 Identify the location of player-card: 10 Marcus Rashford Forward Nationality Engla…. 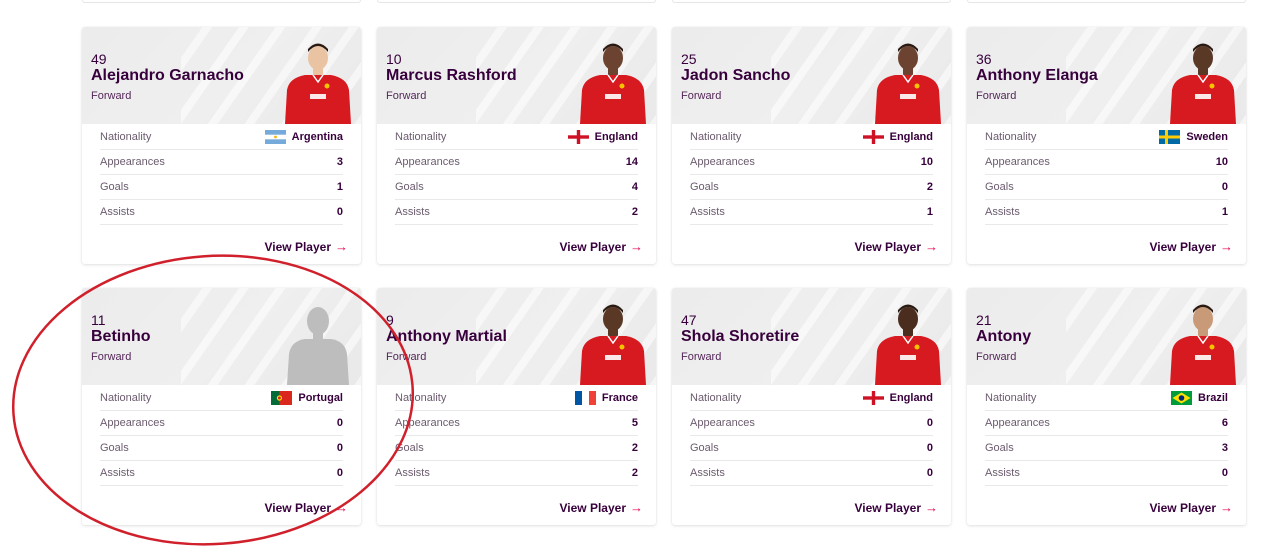
(516, 145).